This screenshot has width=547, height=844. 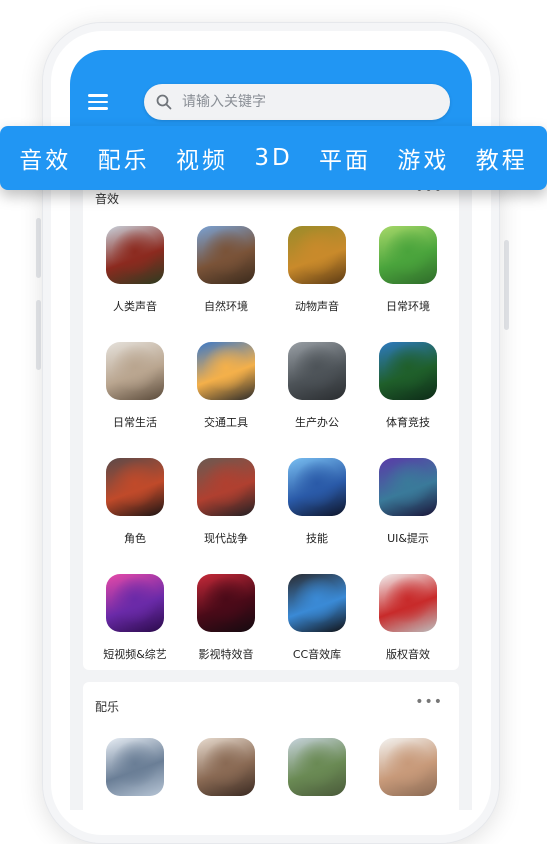 I want to click on category-item: 动物声音, so click(x=317, y=270).